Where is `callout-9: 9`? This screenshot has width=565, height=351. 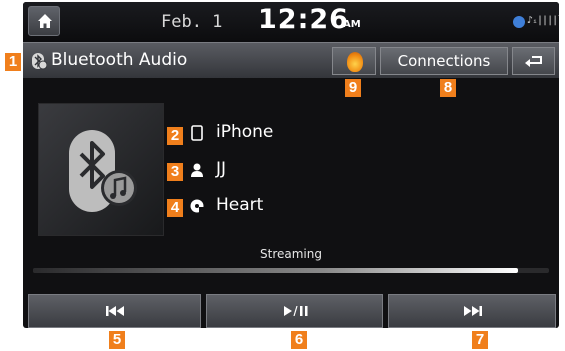
callout-9: 9 is located at coordinates (353, 88).